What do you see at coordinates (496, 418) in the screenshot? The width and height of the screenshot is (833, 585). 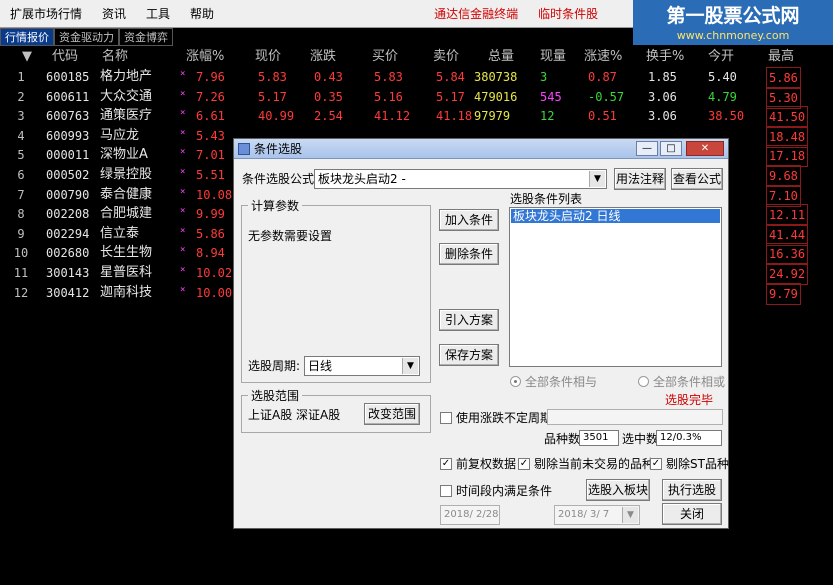 I see `uncertain-period-checkbox: 使用涨跌不定周期` at bounding box center [496, 418].